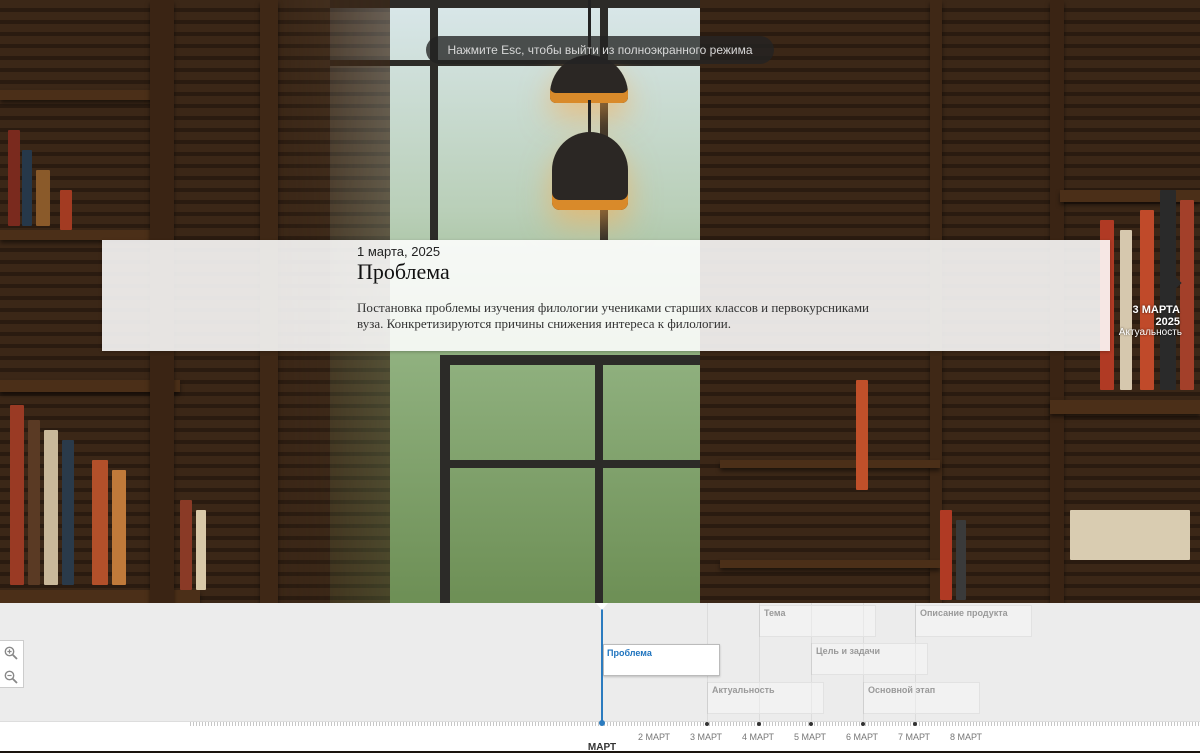 The width and height of the screenshot is (1200, 753). Describe the element at coordinates (661, 660) in the screenshot. I see `timeline-marker-problema: Проблема` at that location.